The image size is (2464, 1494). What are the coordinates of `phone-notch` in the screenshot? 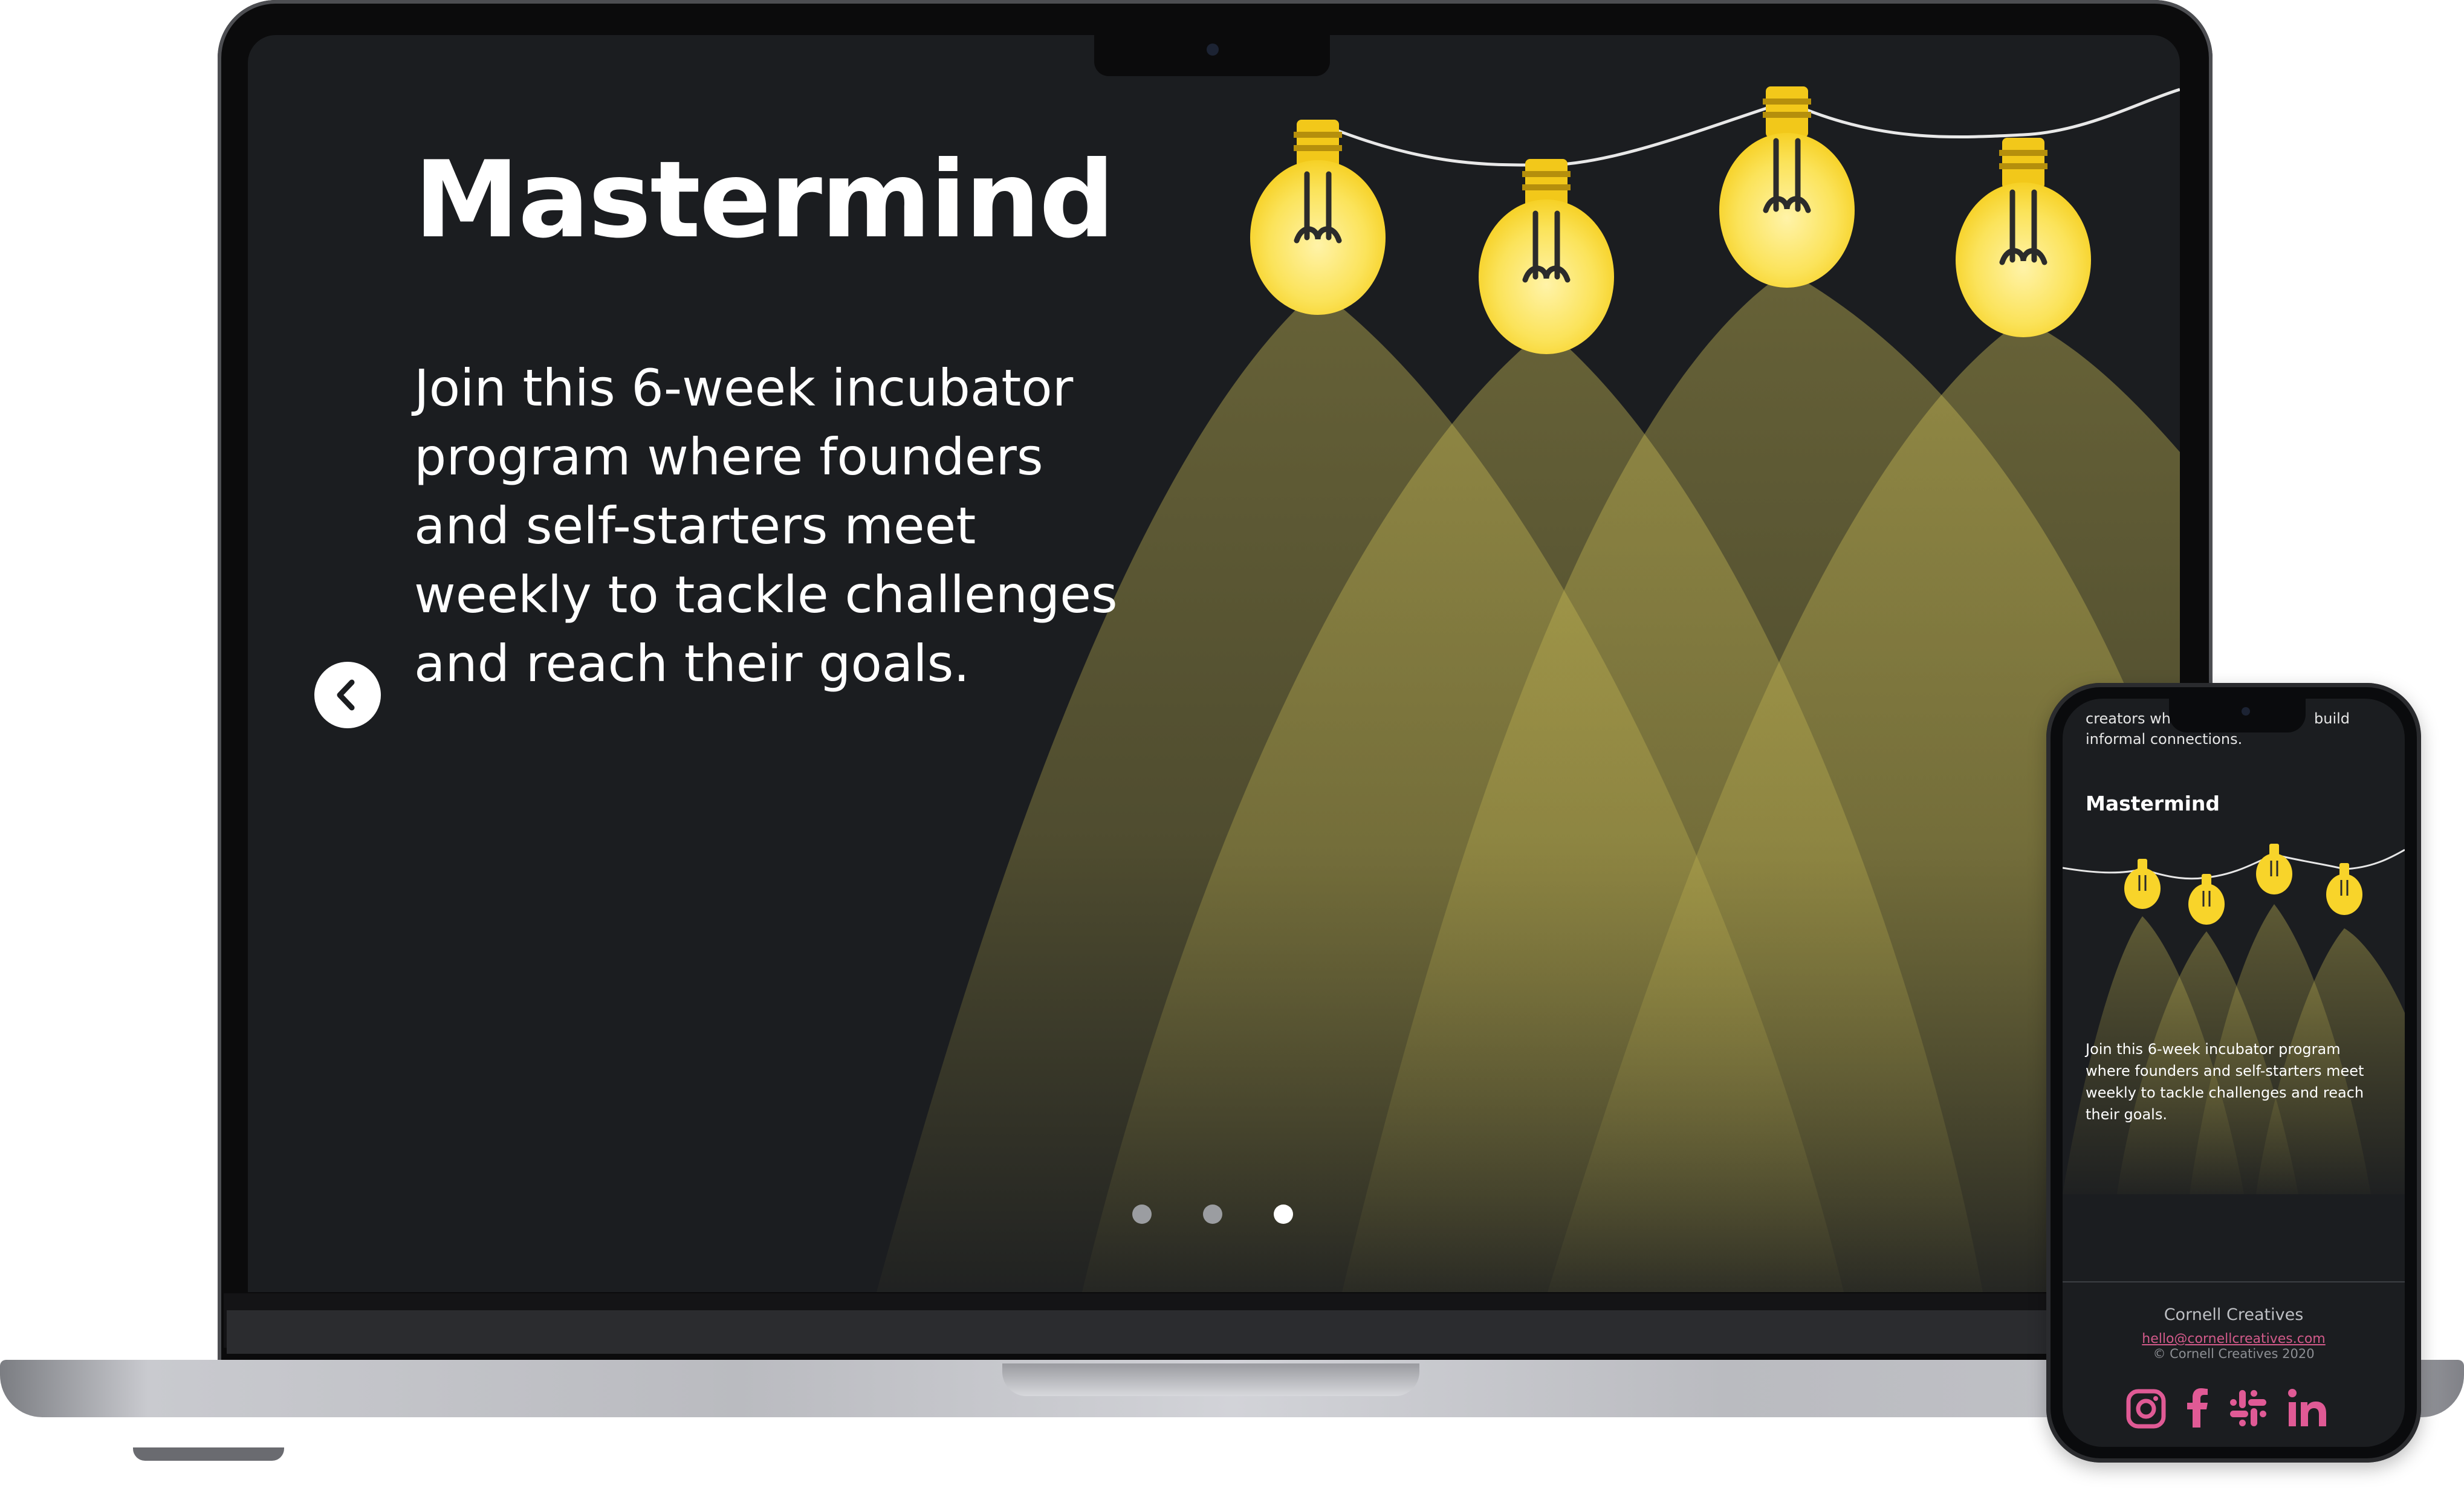 It's located at (2237, 715).